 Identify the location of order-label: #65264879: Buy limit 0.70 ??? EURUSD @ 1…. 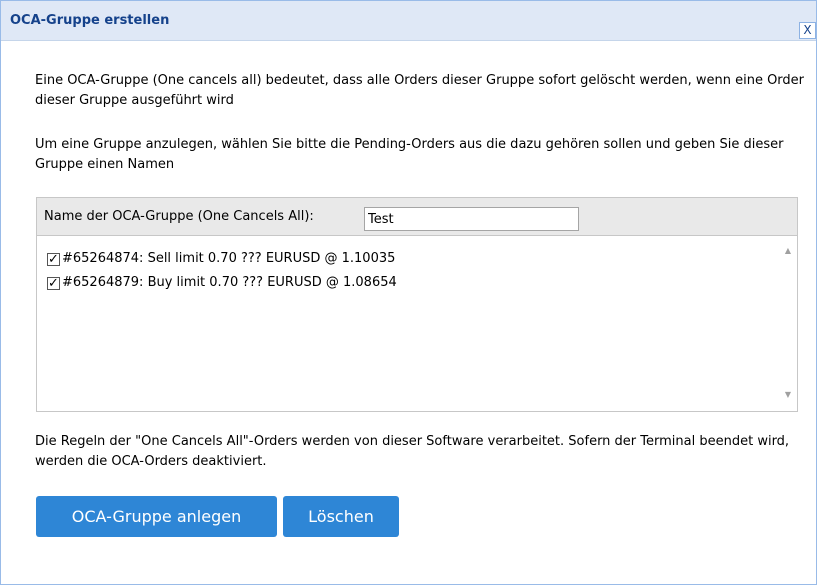
(229, 282).